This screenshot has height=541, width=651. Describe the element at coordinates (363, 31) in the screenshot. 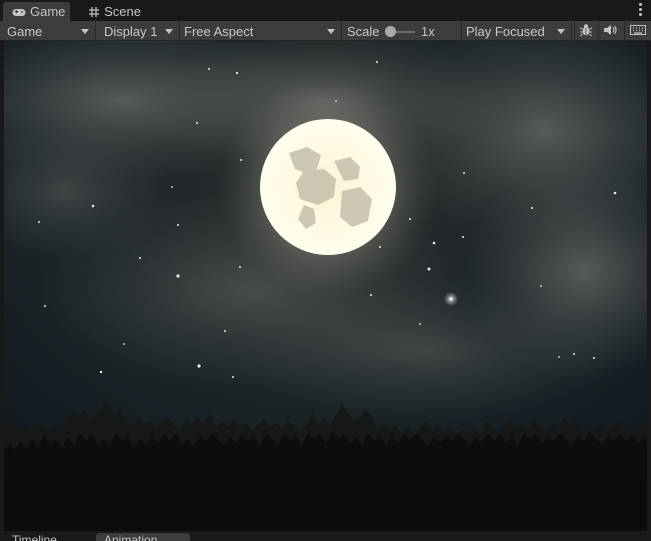

I see `scale-label: Scale` at that location.